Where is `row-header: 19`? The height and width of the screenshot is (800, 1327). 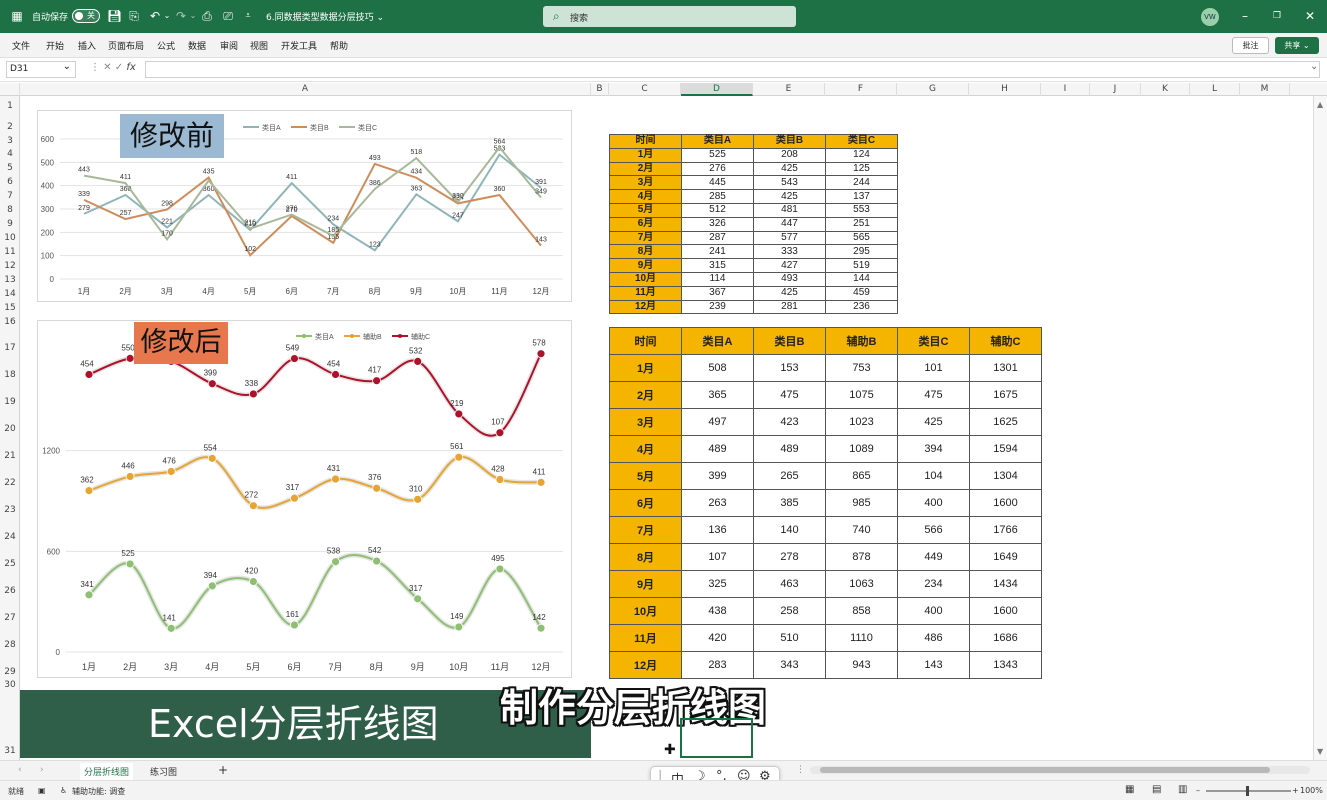 row-header: 19 is located at coordinates (10, 402).